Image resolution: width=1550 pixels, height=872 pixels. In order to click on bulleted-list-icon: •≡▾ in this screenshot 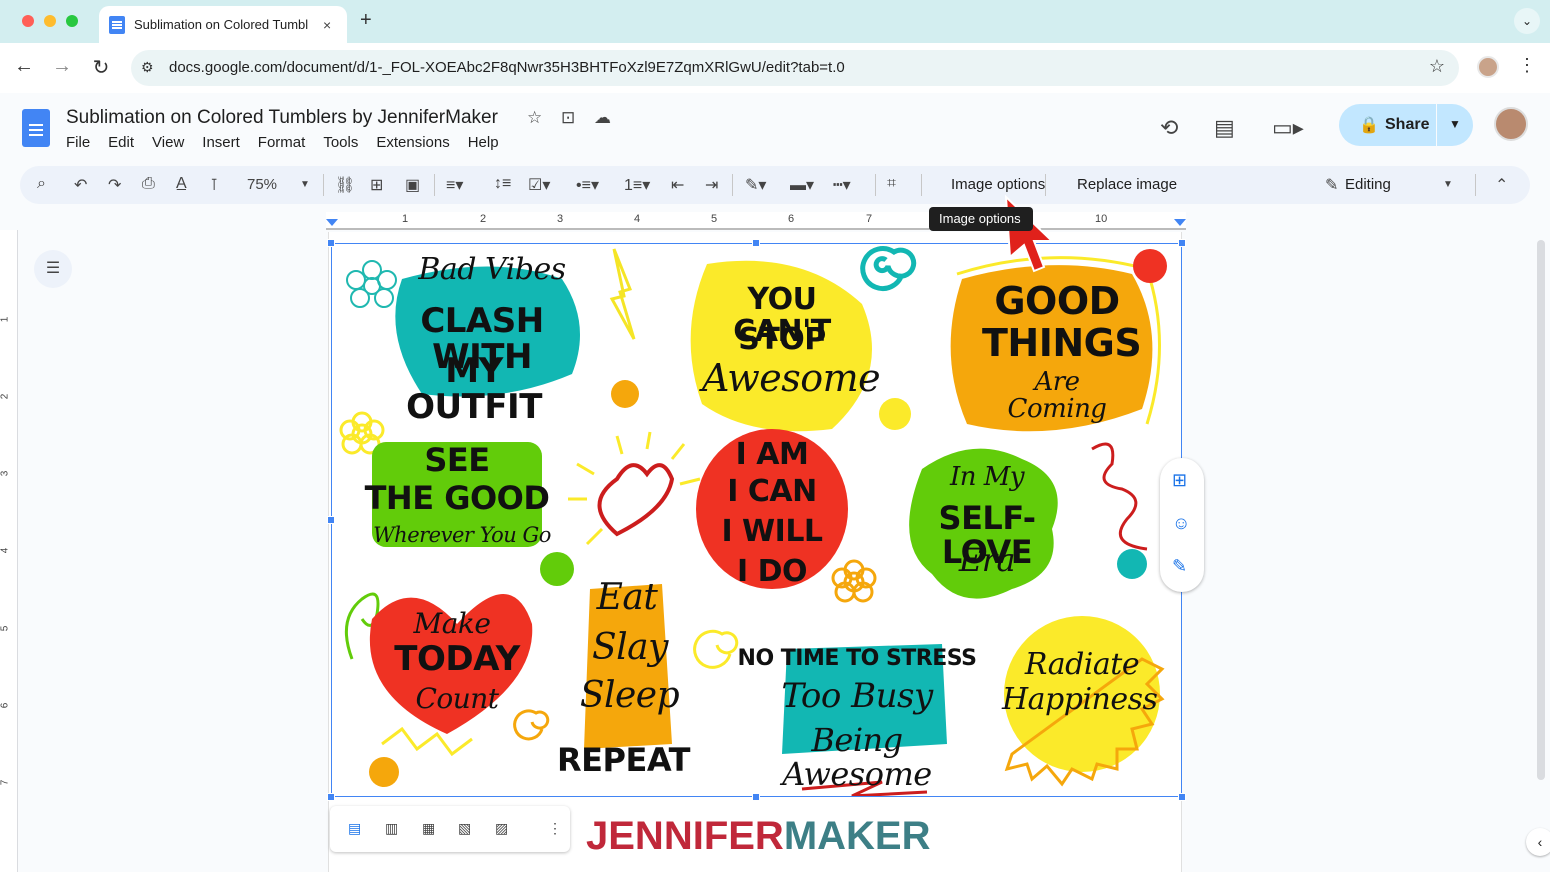, I will do `click(587, 185)`.